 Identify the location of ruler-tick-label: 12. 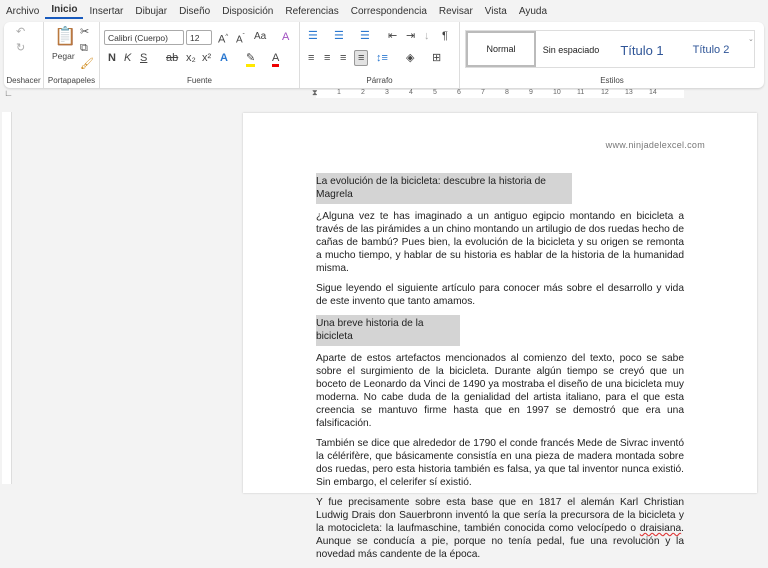
(605, 92).